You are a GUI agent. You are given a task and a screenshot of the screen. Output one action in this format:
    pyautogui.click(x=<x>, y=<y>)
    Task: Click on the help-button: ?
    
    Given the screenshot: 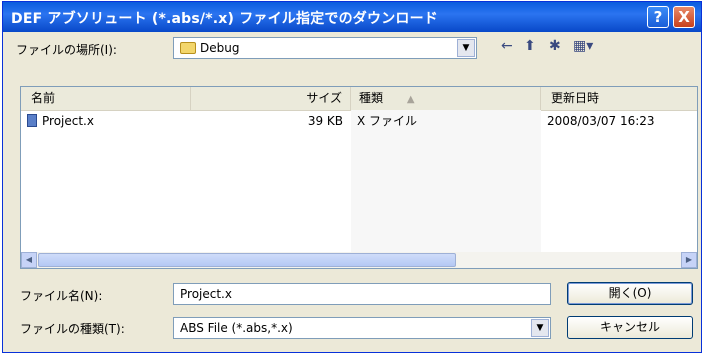 What is the action you would take?
    pyautogui.click(x=658, y=17)
    